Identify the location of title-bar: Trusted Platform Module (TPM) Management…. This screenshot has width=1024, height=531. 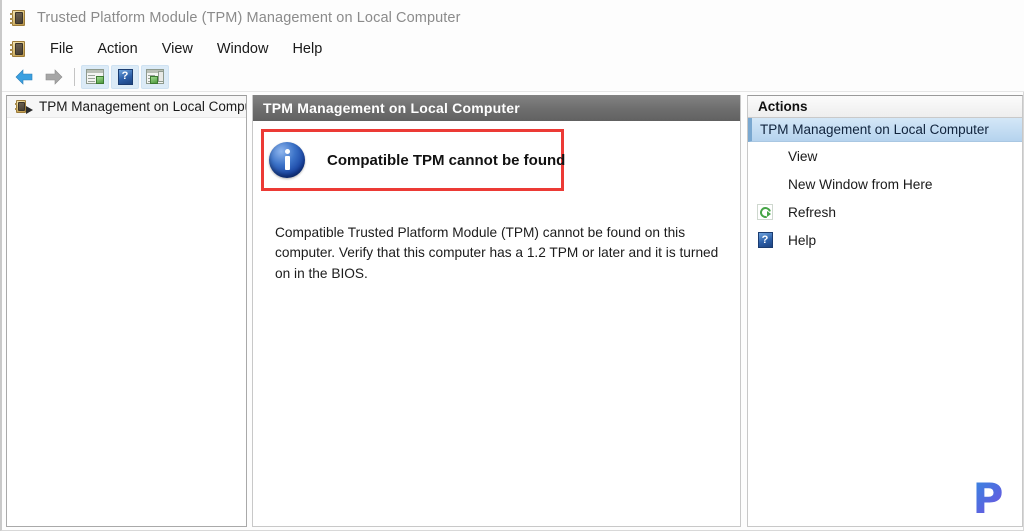
(513, 18).